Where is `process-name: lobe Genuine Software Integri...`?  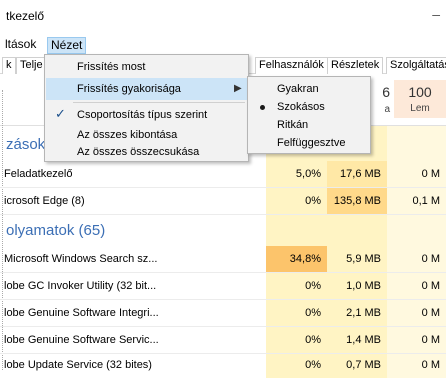
process-name: lobe Genuine Software Integri... is located at coordinates (81, 313).